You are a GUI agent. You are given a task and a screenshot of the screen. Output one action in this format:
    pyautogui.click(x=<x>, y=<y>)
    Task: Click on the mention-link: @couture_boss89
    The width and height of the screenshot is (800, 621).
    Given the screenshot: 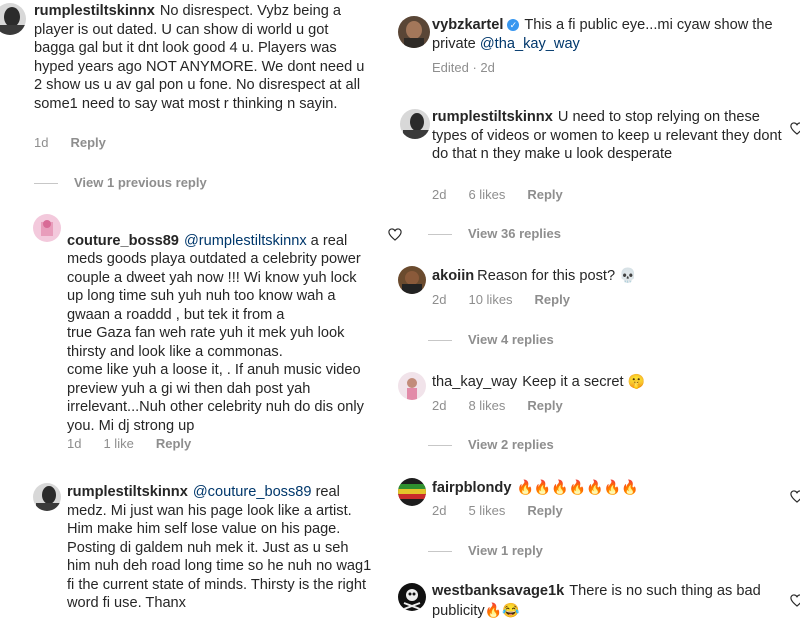 What is the action you would take?
    pyautogui.click(x=252, y=492)
    